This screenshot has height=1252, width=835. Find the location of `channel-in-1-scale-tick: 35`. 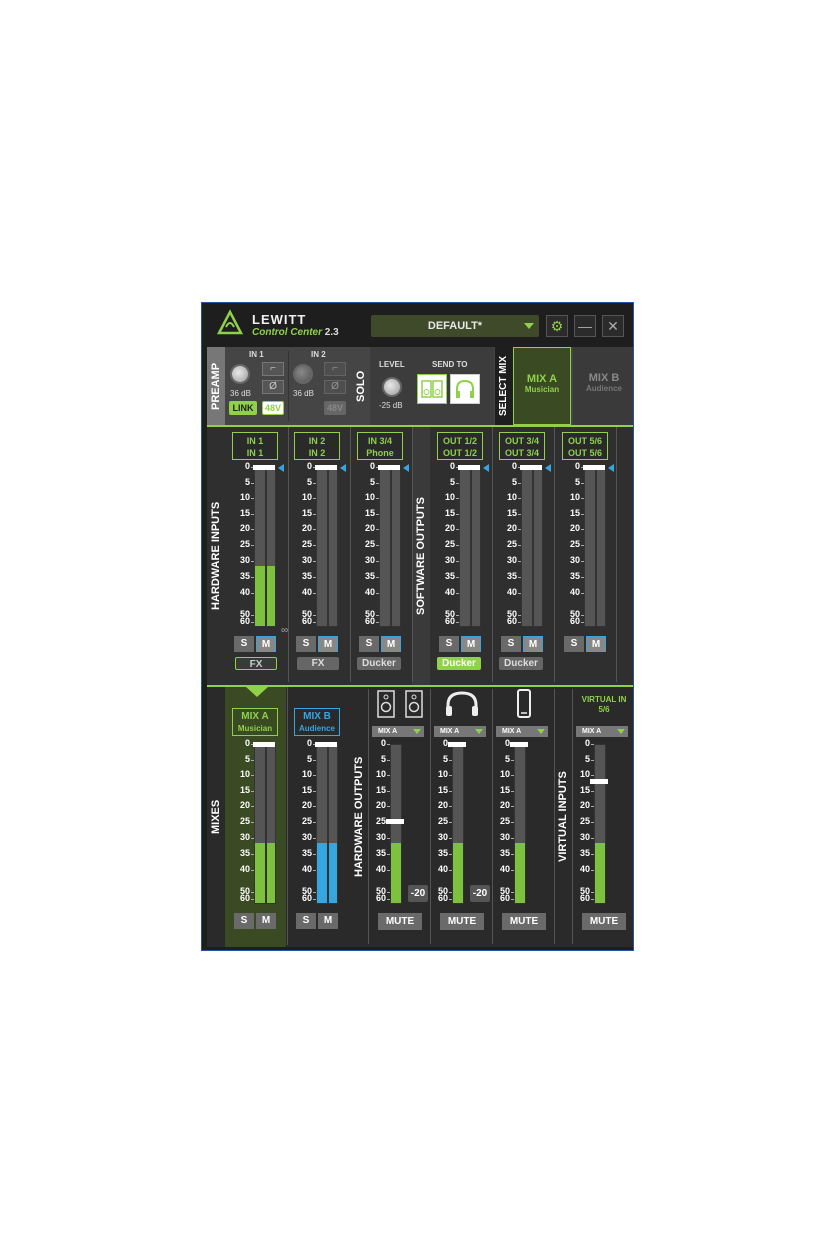

channel-in-1-scale-tick: 35 is located at coordinates (242, 576).